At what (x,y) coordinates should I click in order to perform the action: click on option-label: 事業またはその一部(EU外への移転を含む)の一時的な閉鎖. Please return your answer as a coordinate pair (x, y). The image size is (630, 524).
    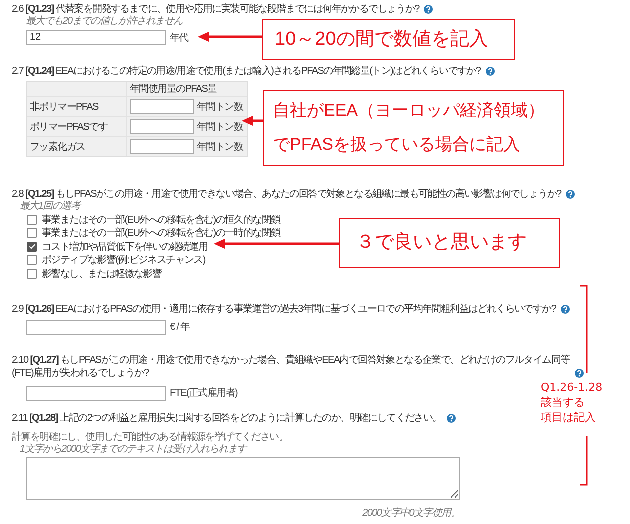
    Looking at the image, I should click on (161, 233).